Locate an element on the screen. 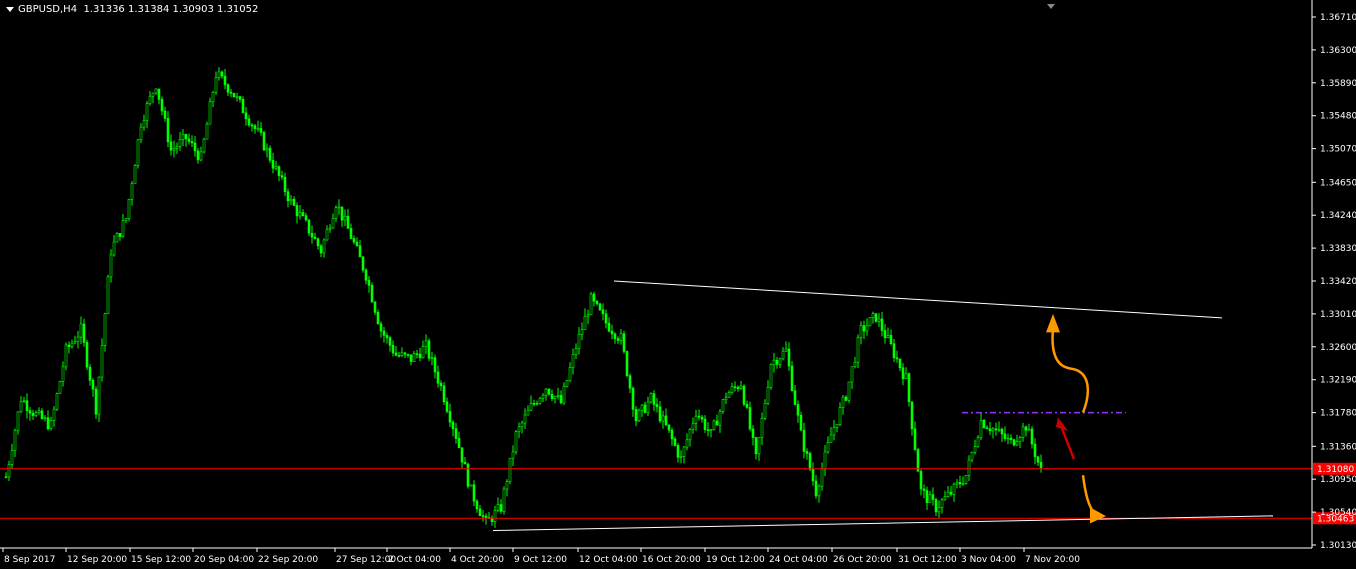 The image size is (1356, 569). bearish-arrow-icon is located at coordinates (1089, 496).